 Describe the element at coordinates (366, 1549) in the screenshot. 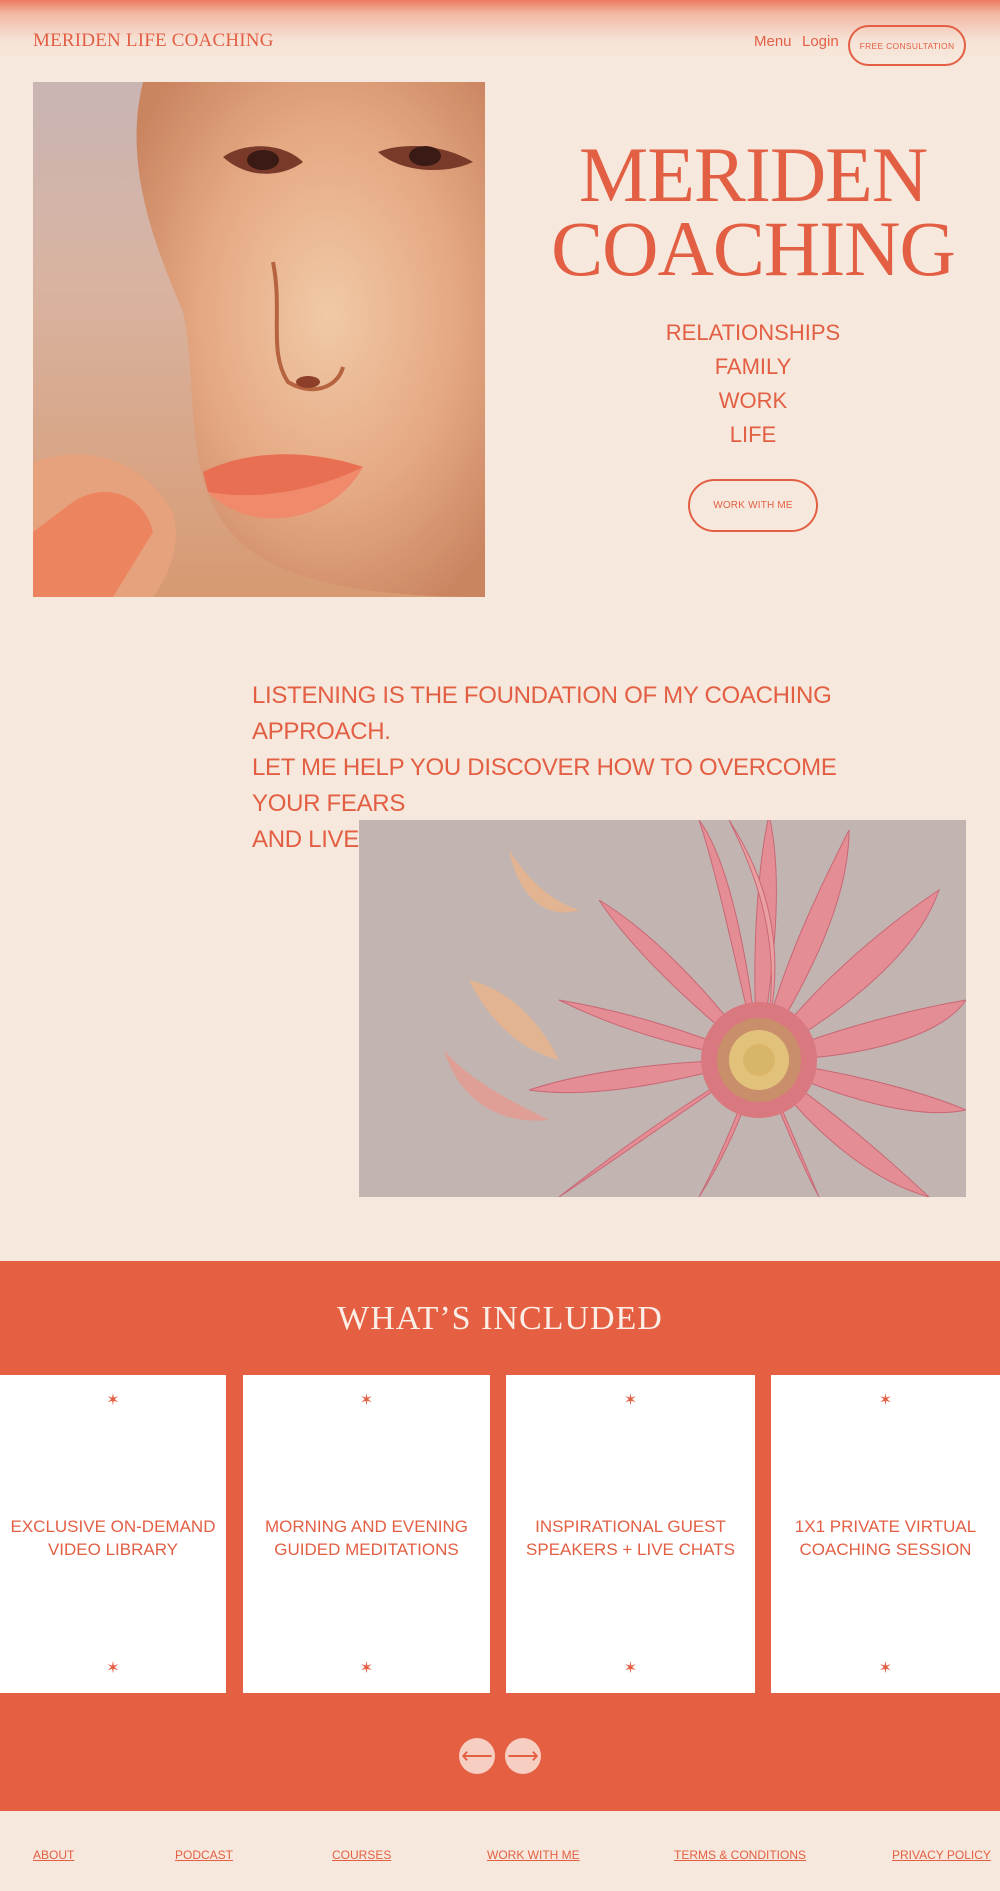

I see `card-label-line2: GUIDED MEDITATIONS` at that location.